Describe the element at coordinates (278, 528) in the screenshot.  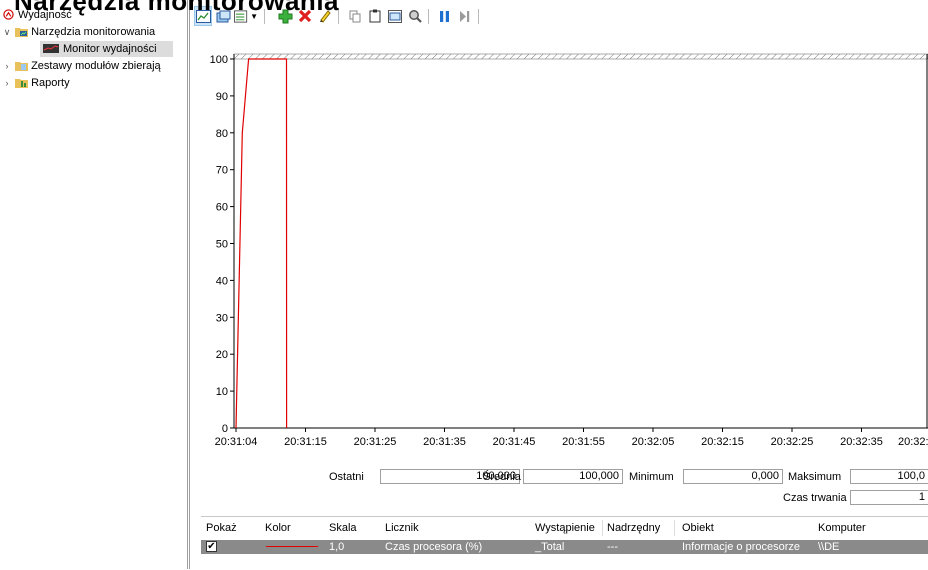
I see `column-header-color: Kolor` at that location.